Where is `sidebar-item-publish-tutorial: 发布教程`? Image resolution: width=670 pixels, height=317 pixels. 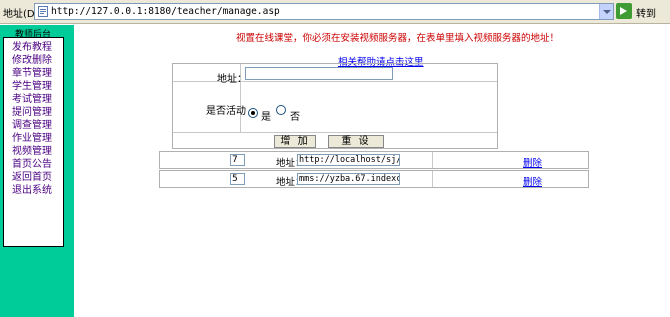 sidebar-item-publish-tutorial: 发布教程 is located at coordinates (32, 48).